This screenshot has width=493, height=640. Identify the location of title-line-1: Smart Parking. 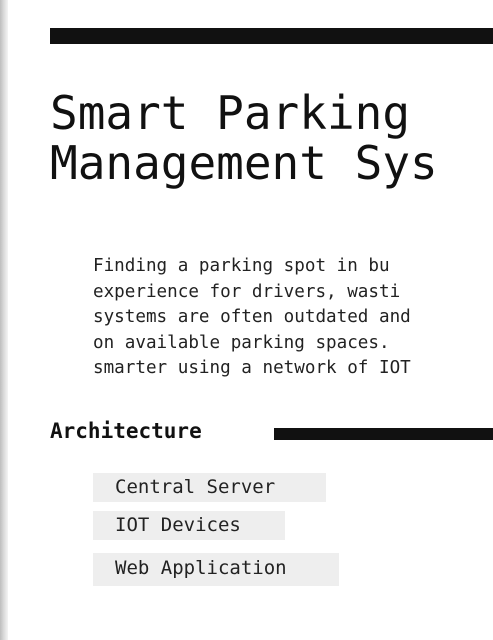
(230, 113).